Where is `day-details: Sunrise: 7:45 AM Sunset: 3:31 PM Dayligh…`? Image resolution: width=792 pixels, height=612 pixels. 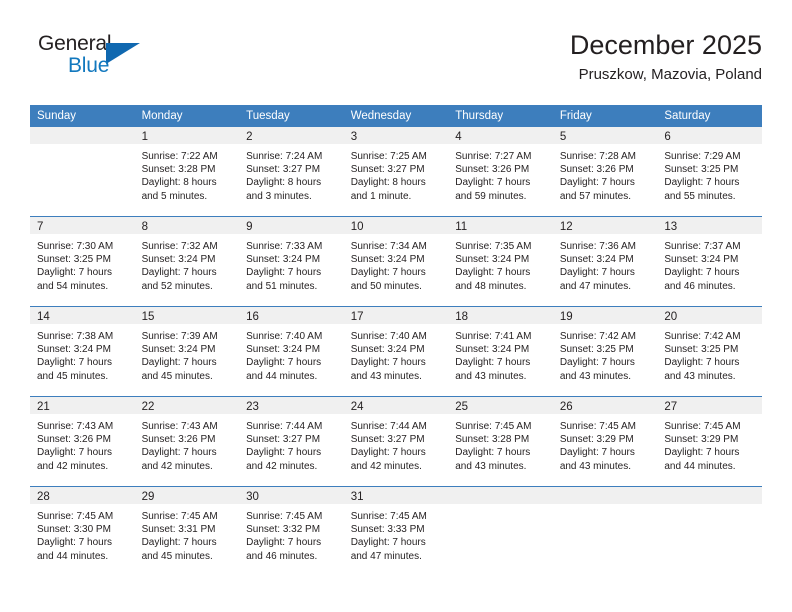 day-details: Sunrise: 7:45 AM Sunset: 3:31 PM Dayligh… is located at coordinates (187, 533).